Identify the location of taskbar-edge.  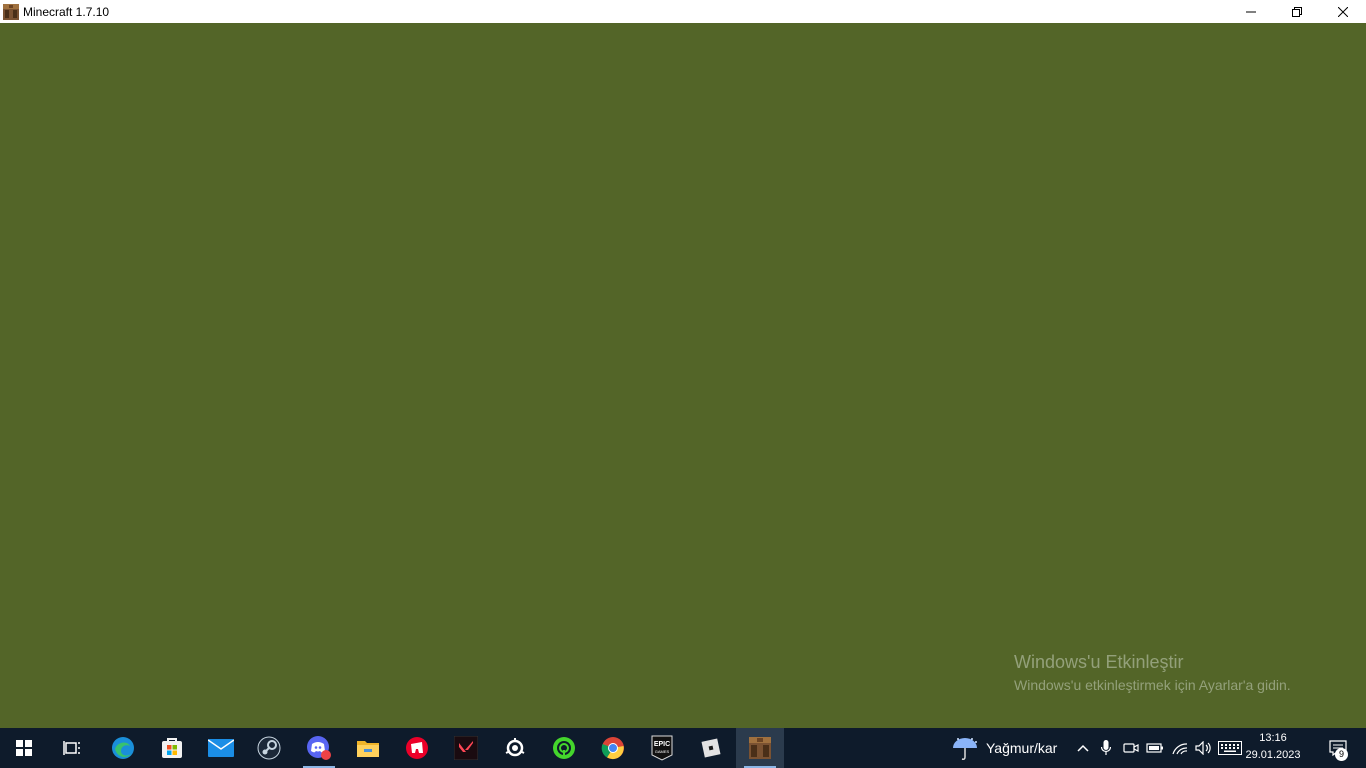
(123, 748).